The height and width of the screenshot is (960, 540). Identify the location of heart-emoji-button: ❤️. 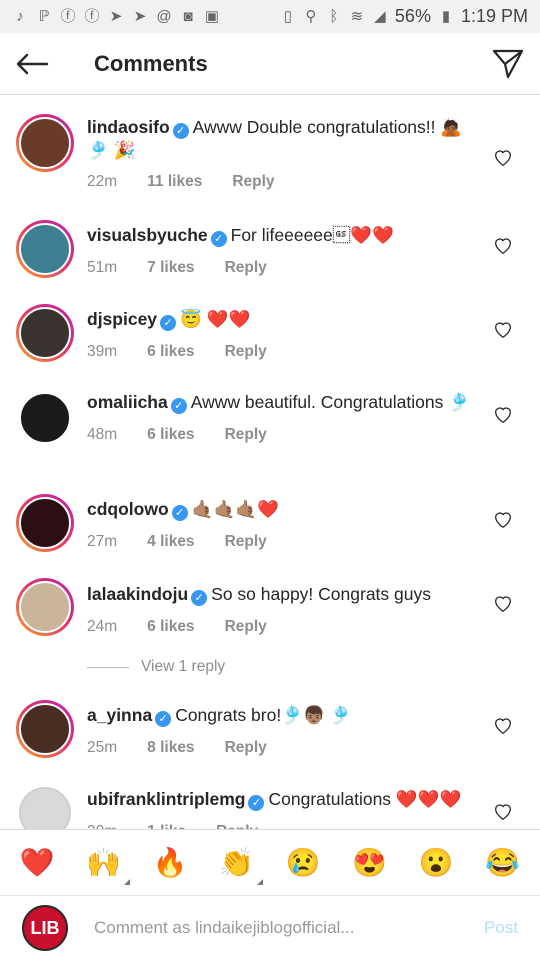
(37, 863).